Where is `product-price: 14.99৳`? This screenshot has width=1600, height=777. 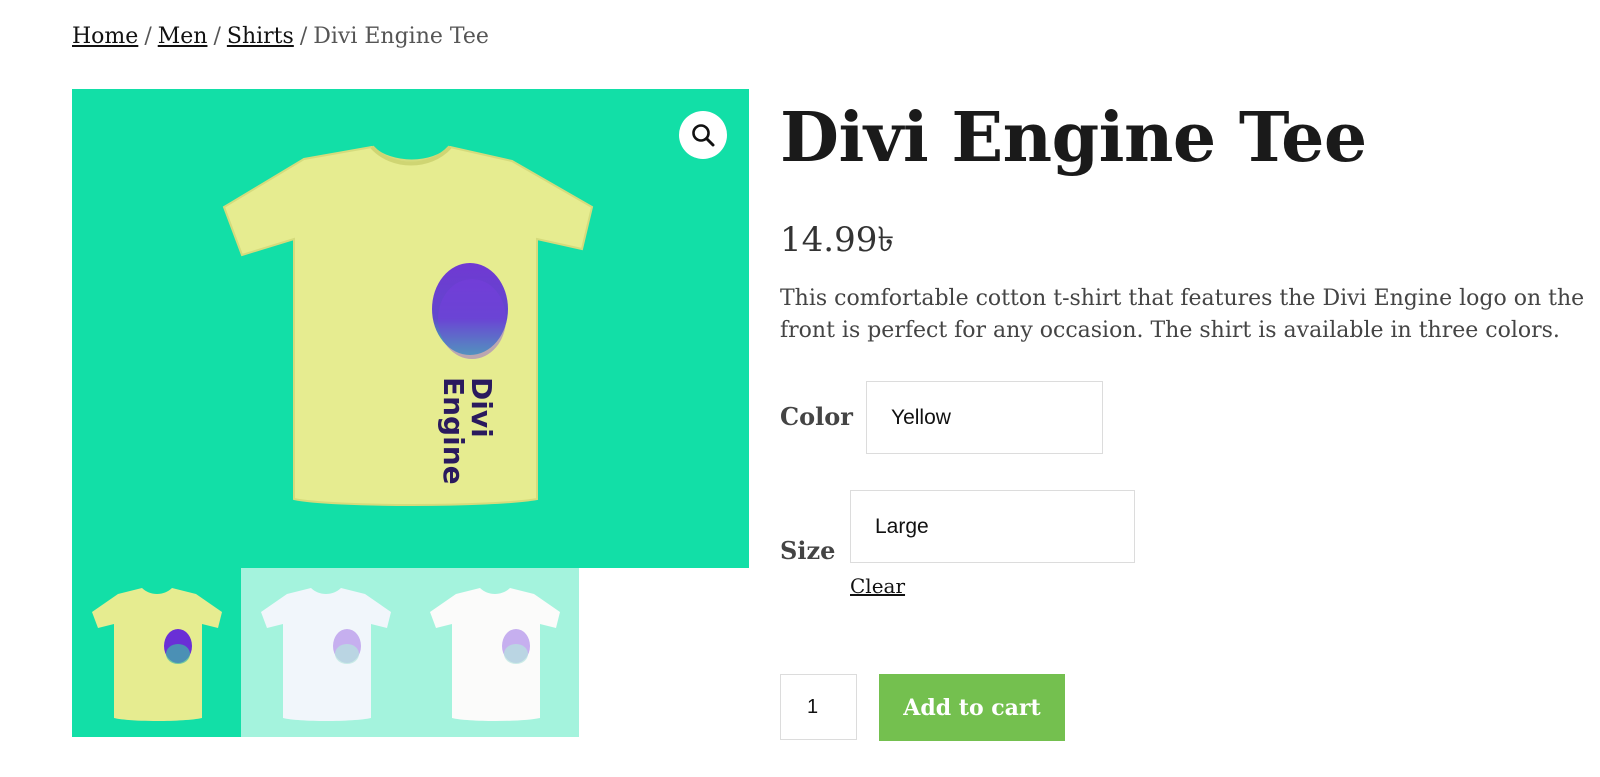
product-price: 14.99৳ is located at coordinates (837, 240).